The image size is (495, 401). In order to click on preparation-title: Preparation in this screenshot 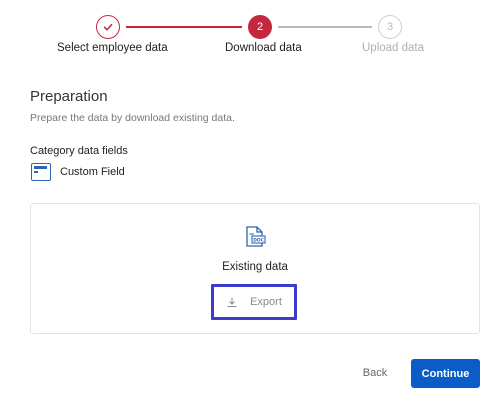, I will do `click(69, 96)`.